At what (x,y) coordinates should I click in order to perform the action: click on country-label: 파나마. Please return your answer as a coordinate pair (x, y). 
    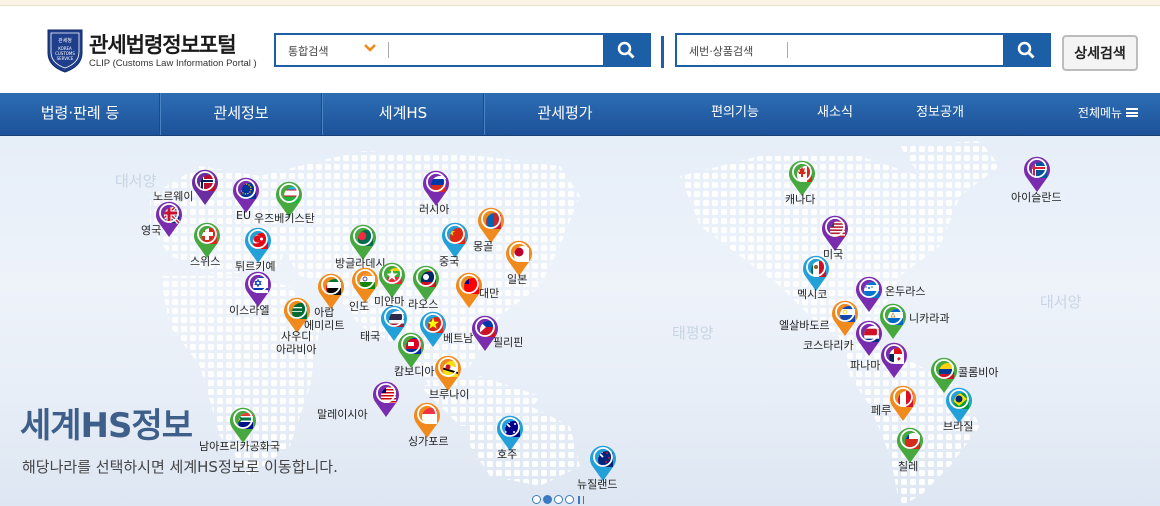
    Looking at the image, I should click on (865, 365).